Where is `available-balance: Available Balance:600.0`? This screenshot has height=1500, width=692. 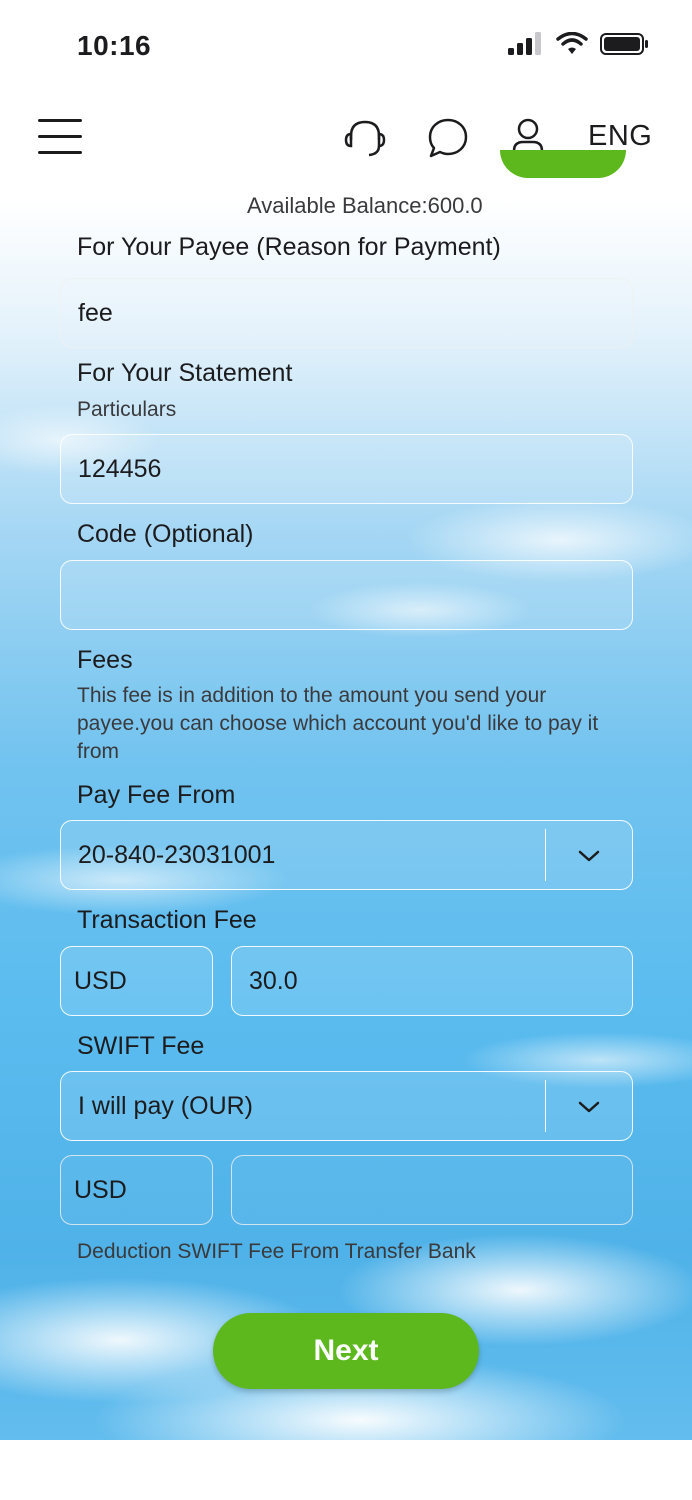
available-balance: Available Balance:600.0 is located at coordinates (365, 205).